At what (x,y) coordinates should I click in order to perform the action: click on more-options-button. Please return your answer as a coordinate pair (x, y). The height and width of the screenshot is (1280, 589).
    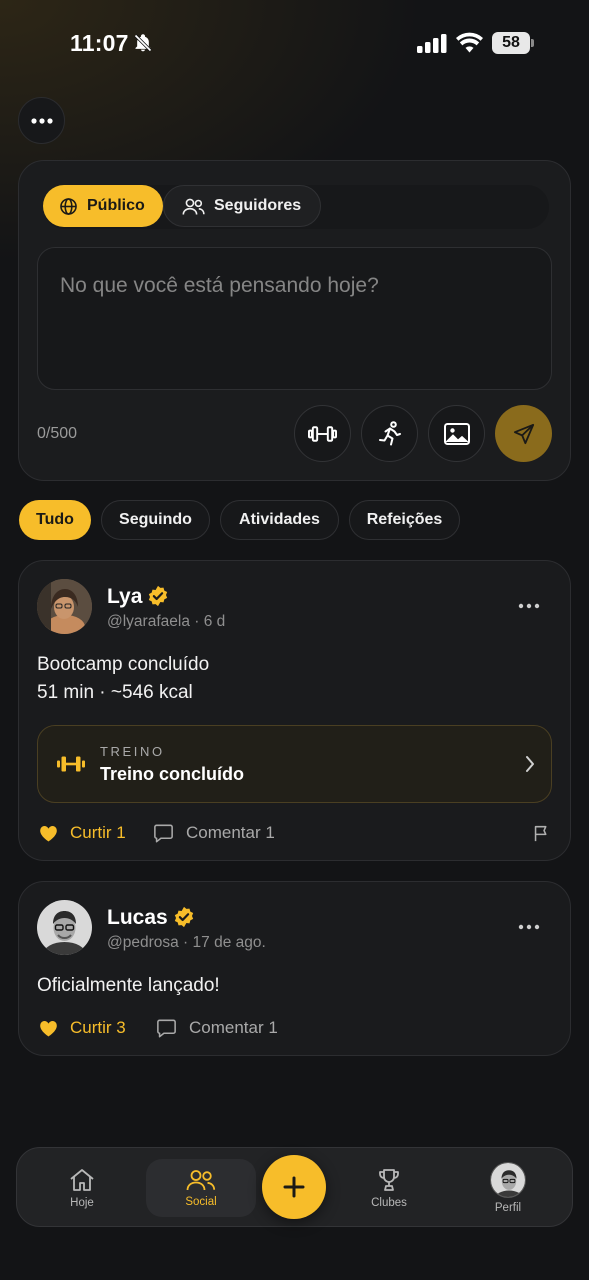
    Looking at the image, I should click on (41, 120).